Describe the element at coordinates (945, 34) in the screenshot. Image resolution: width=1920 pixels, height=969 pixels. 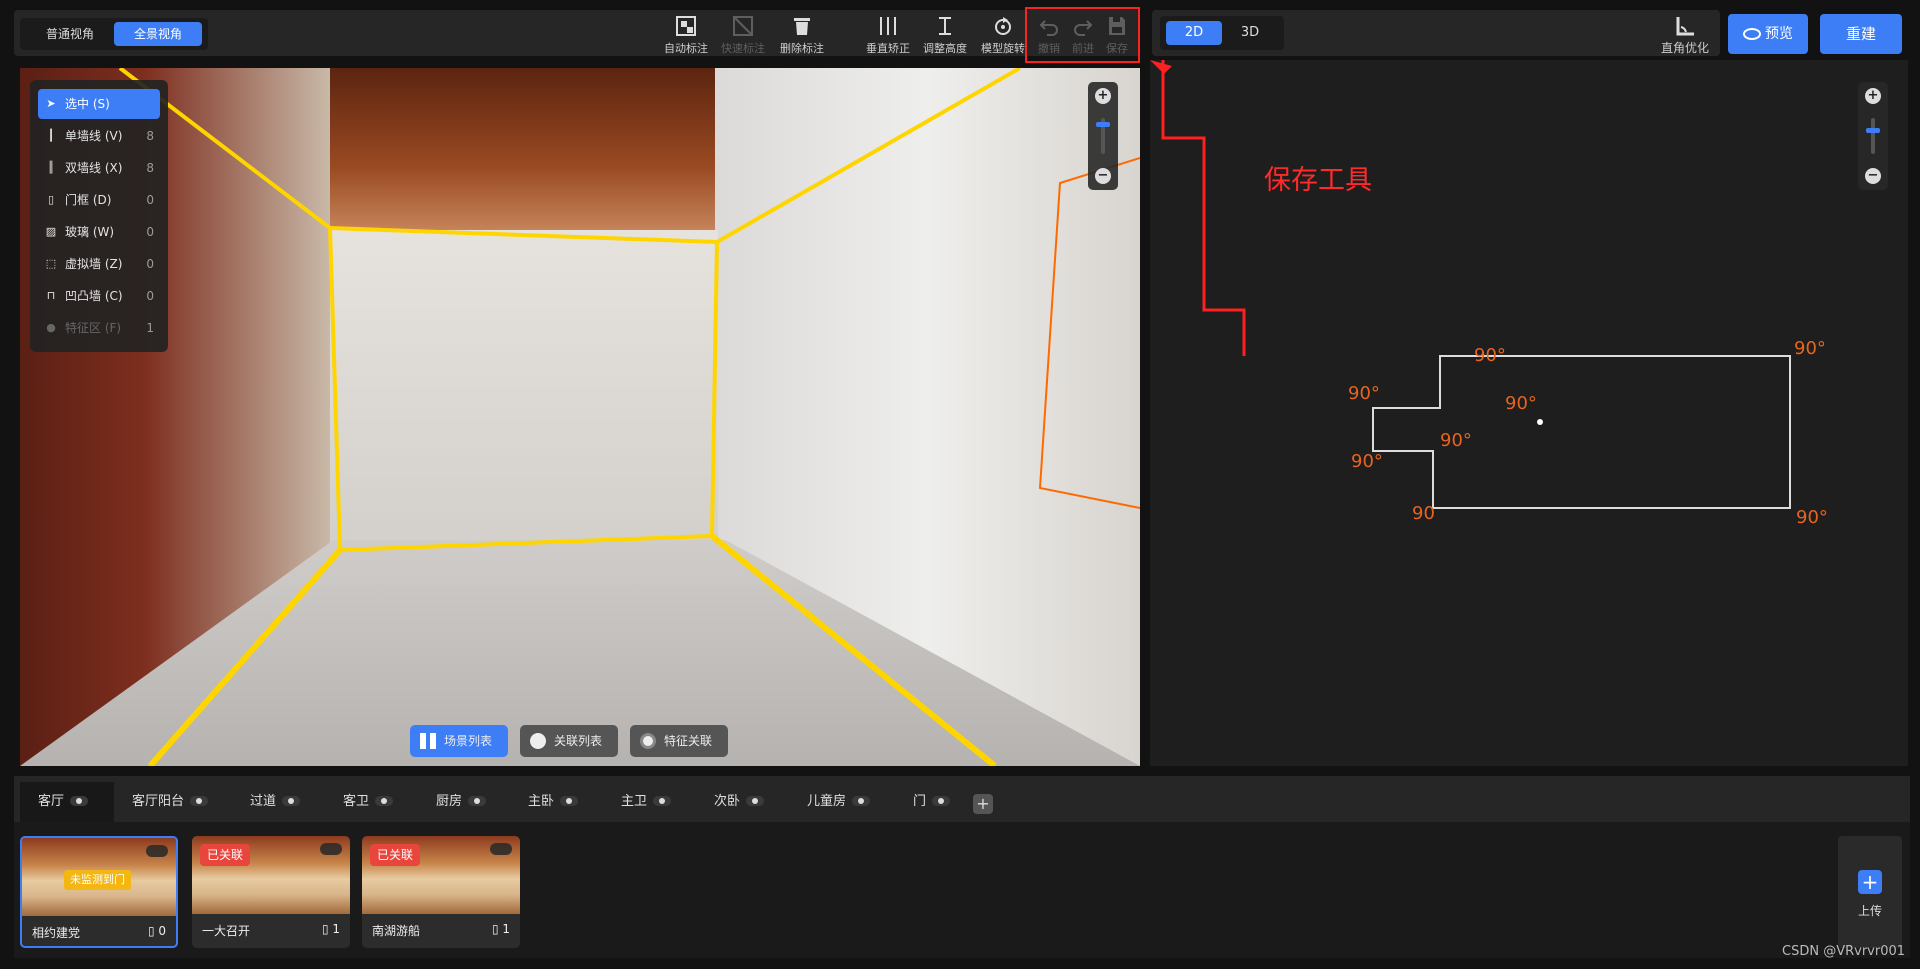
I see `adjust-height-button: 调整高度` at that location.